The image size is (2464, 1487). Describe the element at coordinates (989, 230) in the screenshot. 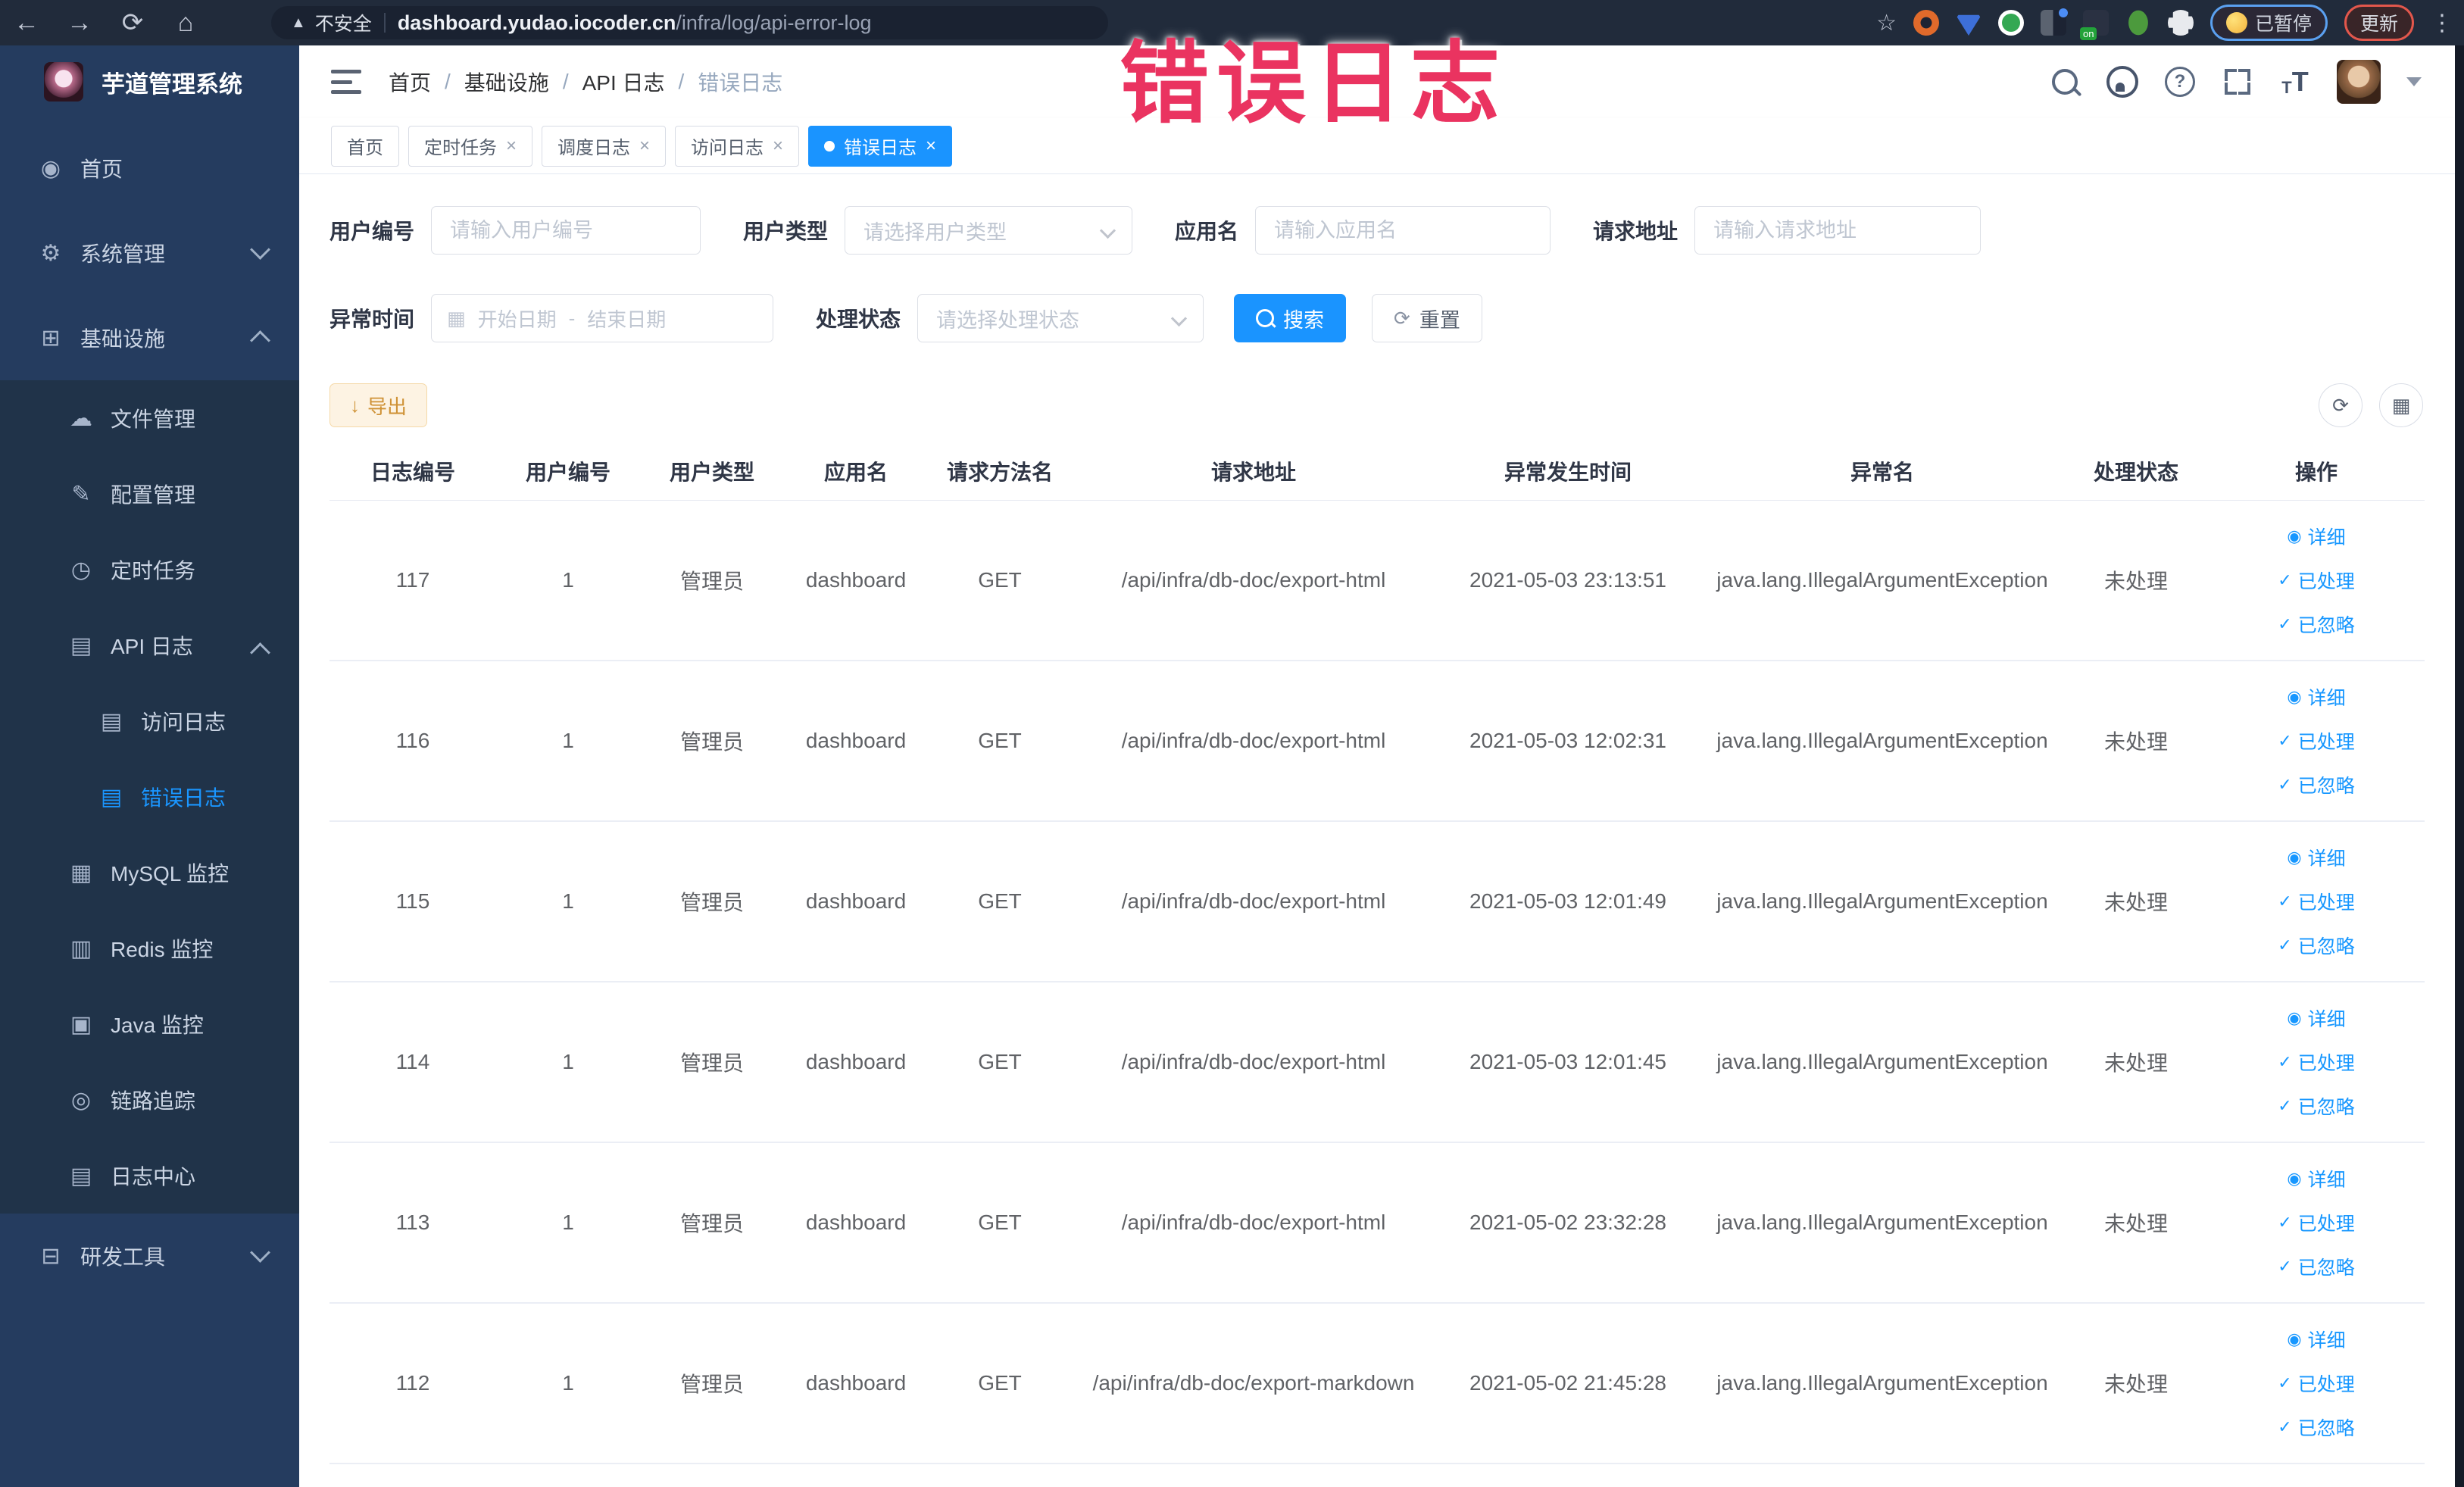

I see `user-type-select: 请选择用户类型` at that location.